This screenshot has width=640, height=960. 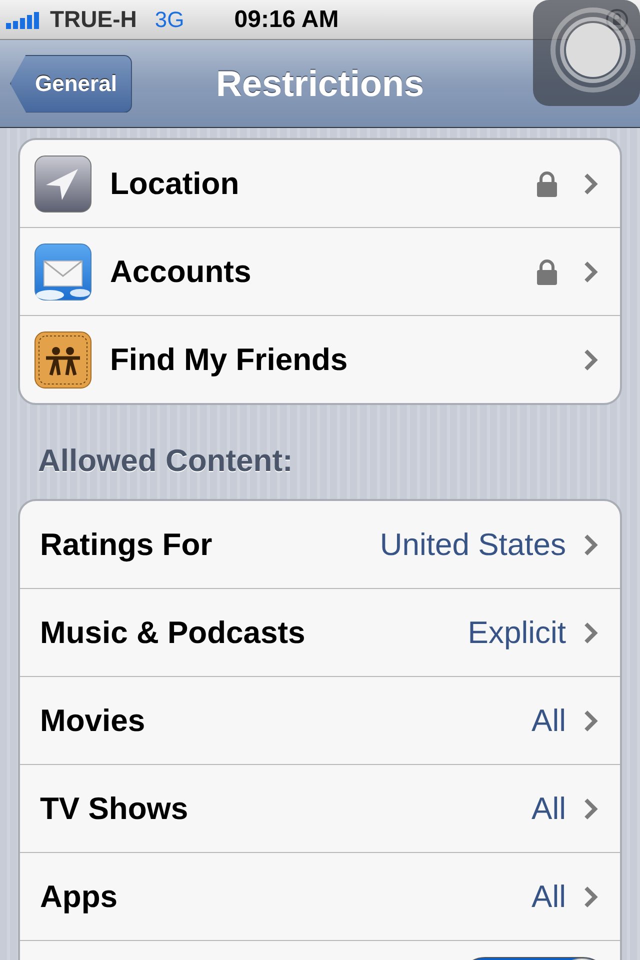 What do you see at coordinates (320, 545) in the screenshot?
I see `settings-row: Ratings For United States` at bounding box center [320, 545].